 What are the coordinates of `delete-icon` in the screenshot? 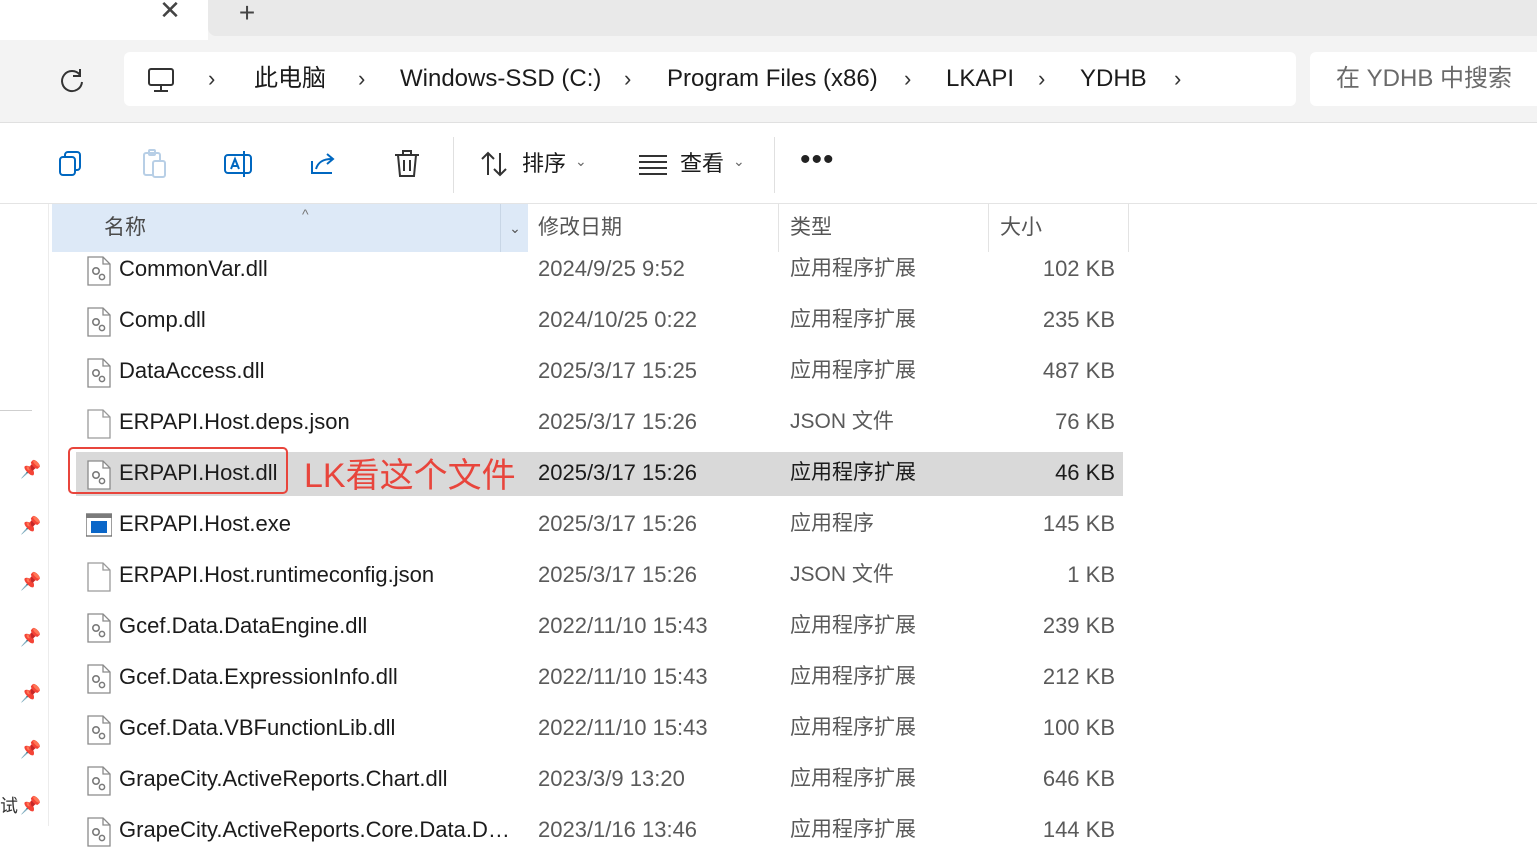 It's located at (407, 164).